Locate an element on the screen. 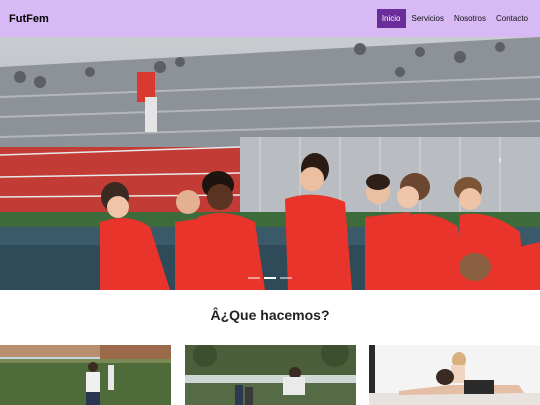  nav-links: Inicio Servicios Nosotros Contacto is located at coordinates (454, 18).